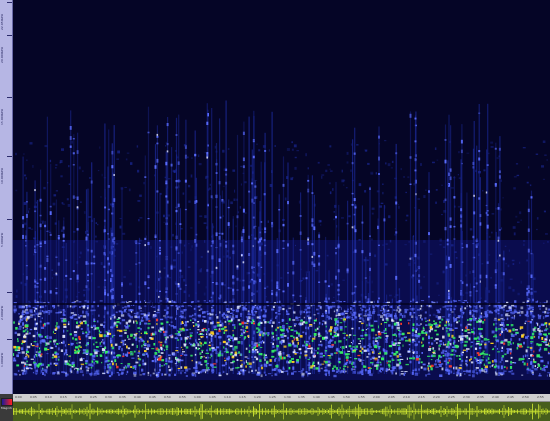  Describe the element at coordinates (301, 397) in the screenshot. I see `time-tick-label: 1:35` at that location.